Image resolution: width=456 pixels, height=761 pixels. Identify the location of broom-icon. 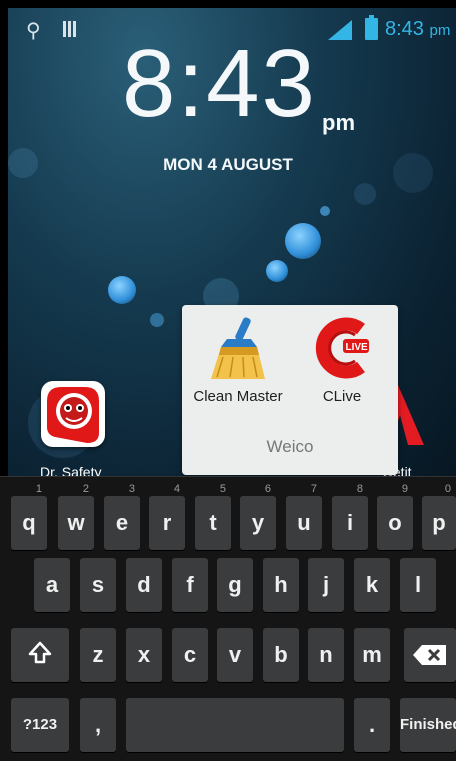
(238, 348).